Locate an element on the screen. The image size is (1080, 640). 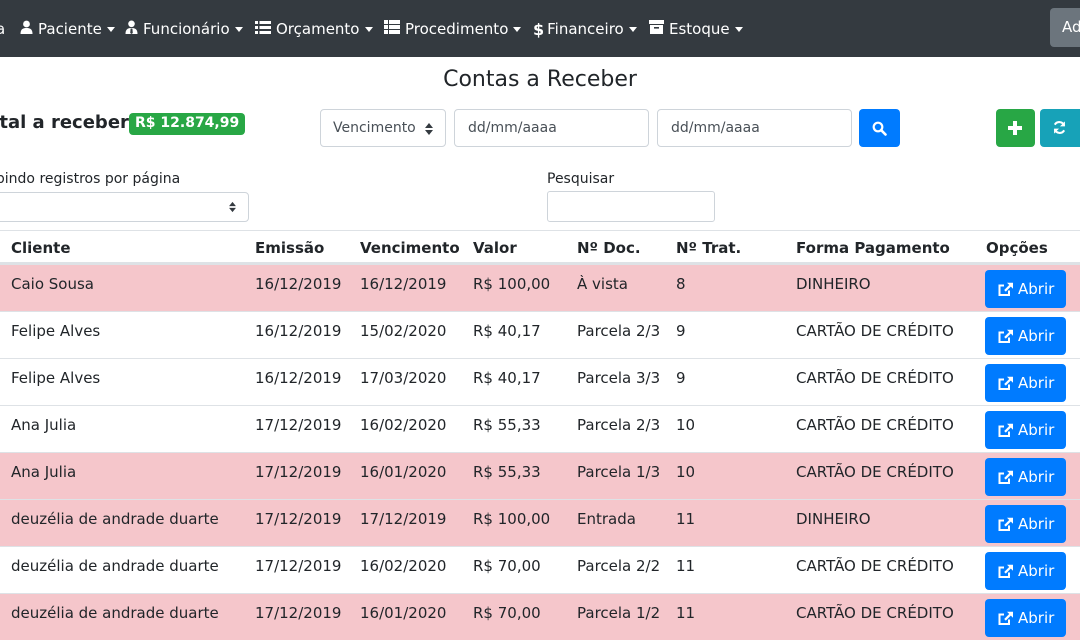
nav-label: Orçamento is located at coordinates (318, 29).